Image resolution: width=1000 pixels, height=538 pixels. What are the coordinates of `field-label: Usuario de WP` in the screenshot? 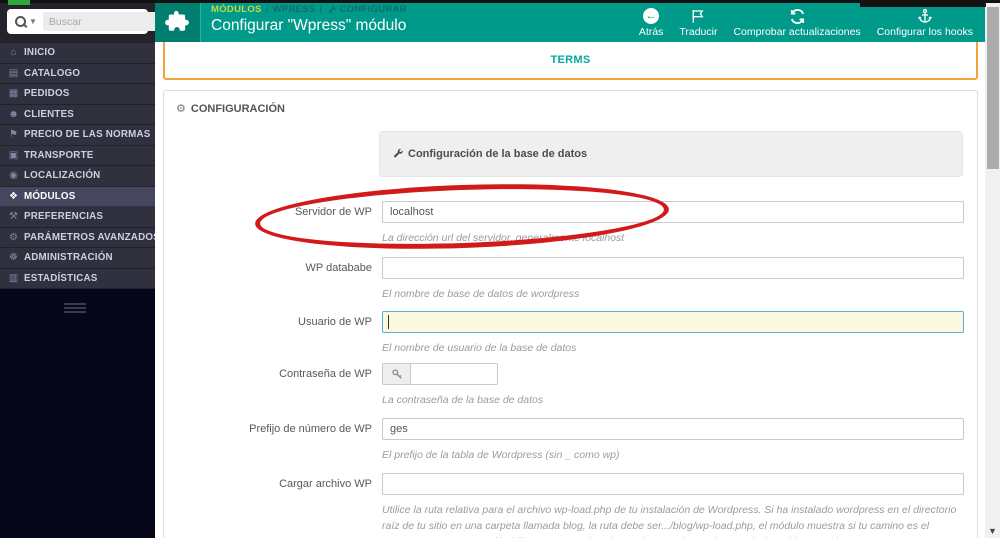 It's located at (335, 322).